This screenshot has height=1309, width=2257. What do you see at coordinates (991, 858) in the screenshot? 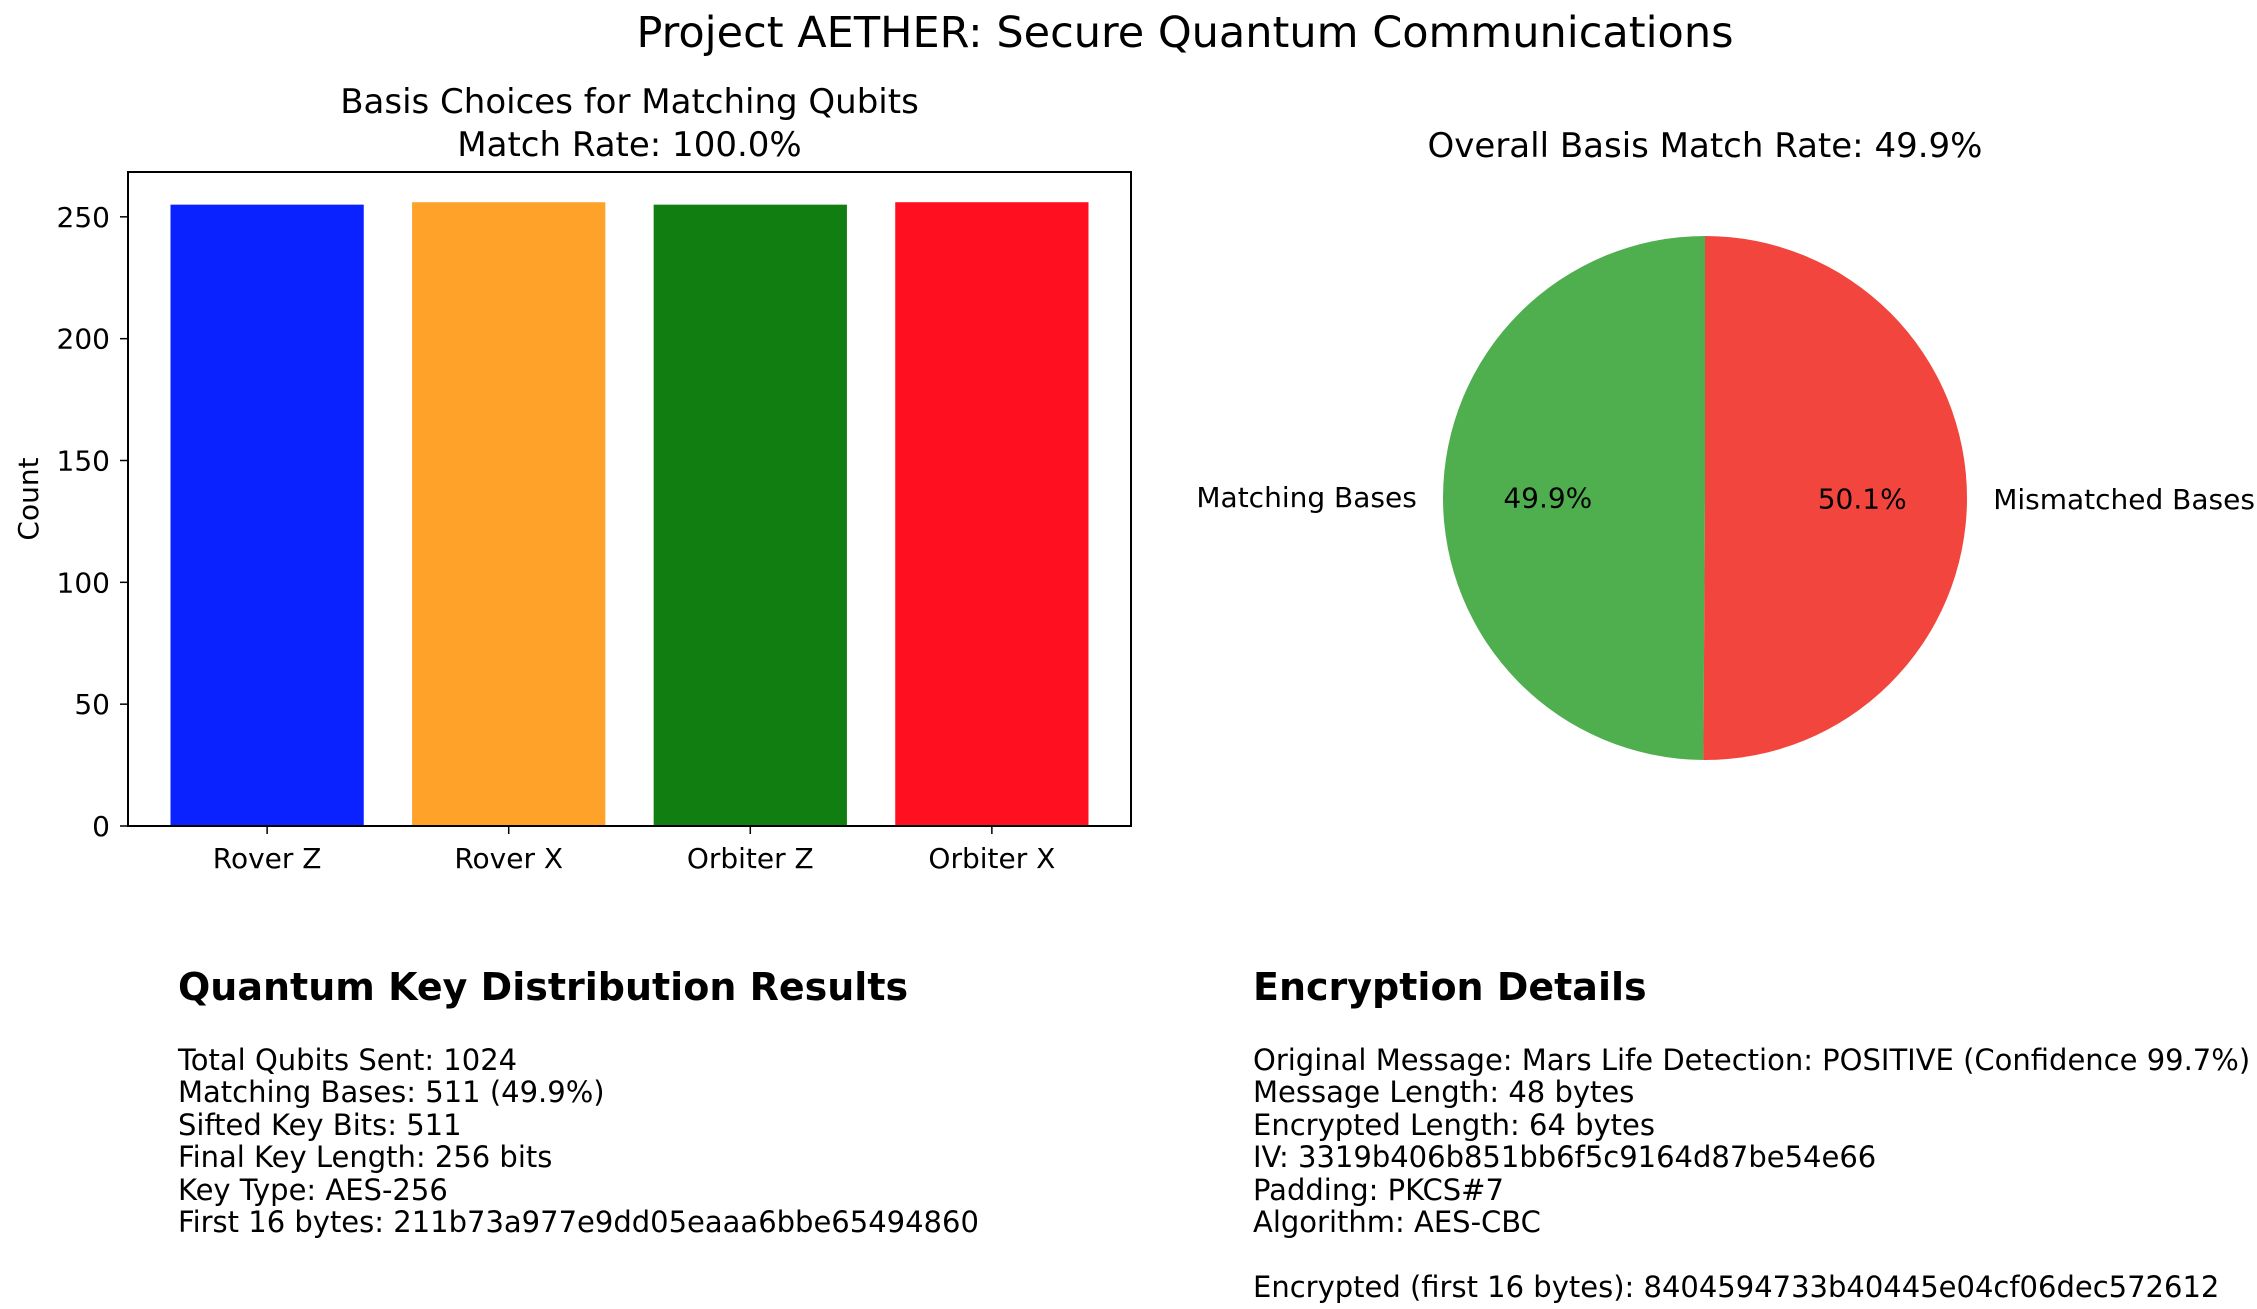
I see `x-tick-label: Orbiter X` at bounding box center [991, 858].